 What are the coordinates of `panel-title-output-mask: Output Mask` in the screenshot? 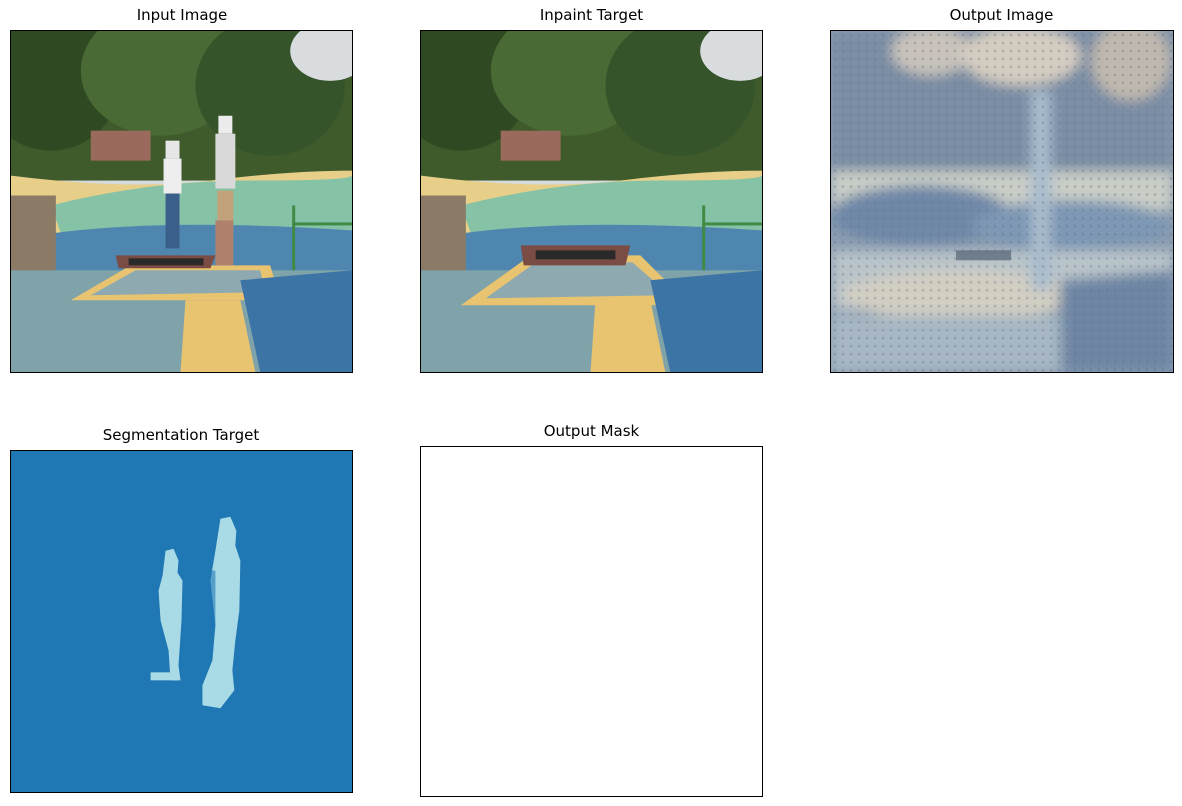 It's located at (591, 431).